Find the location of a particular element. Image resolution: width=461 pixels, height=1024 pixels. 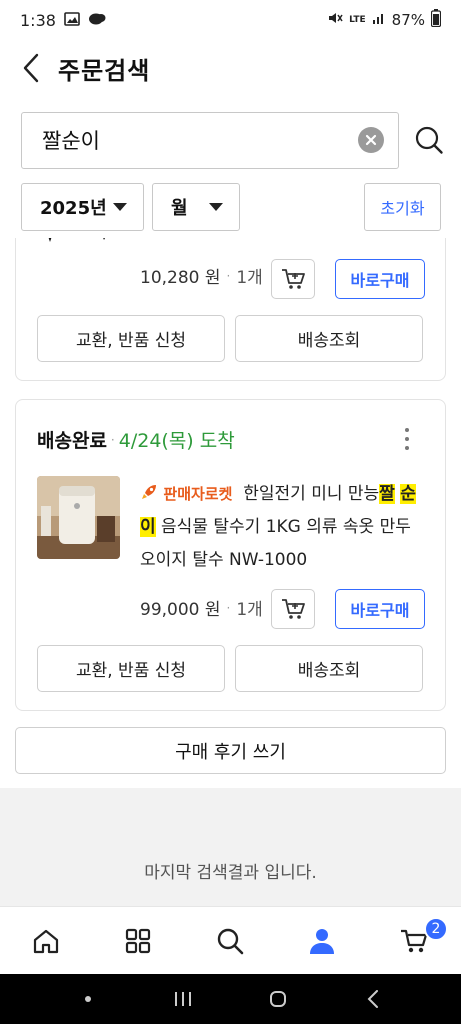

header: 주문검색 is located at coordinates (230, 68).